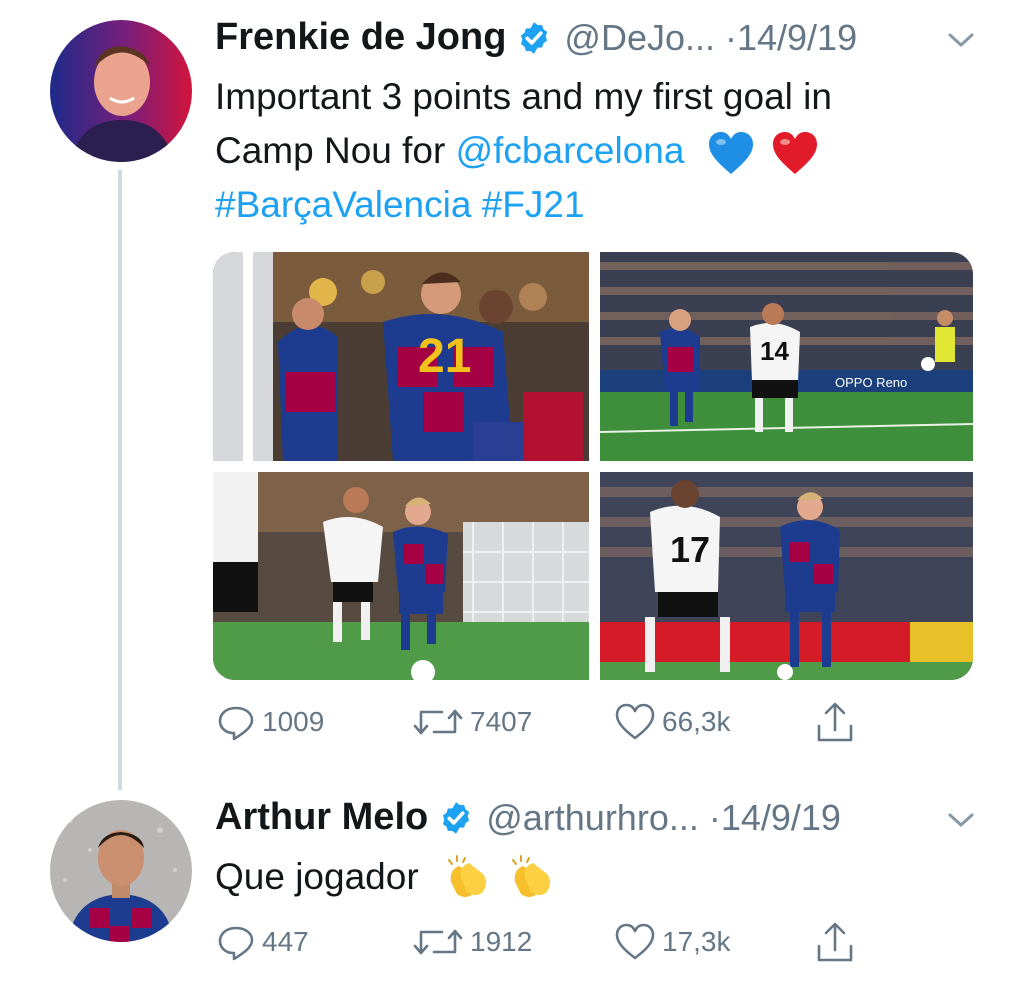 Image resolution: width=1024 pixels, height=982 pixels. I want to click on like-button: 17,3k, so click(672, 942).